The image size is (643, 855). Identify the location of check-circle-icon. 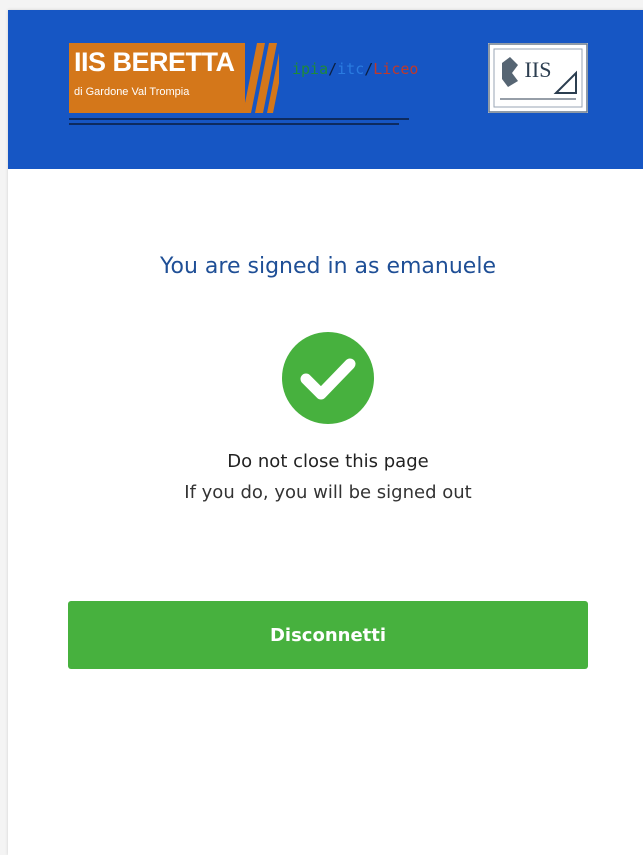
(328, 378).